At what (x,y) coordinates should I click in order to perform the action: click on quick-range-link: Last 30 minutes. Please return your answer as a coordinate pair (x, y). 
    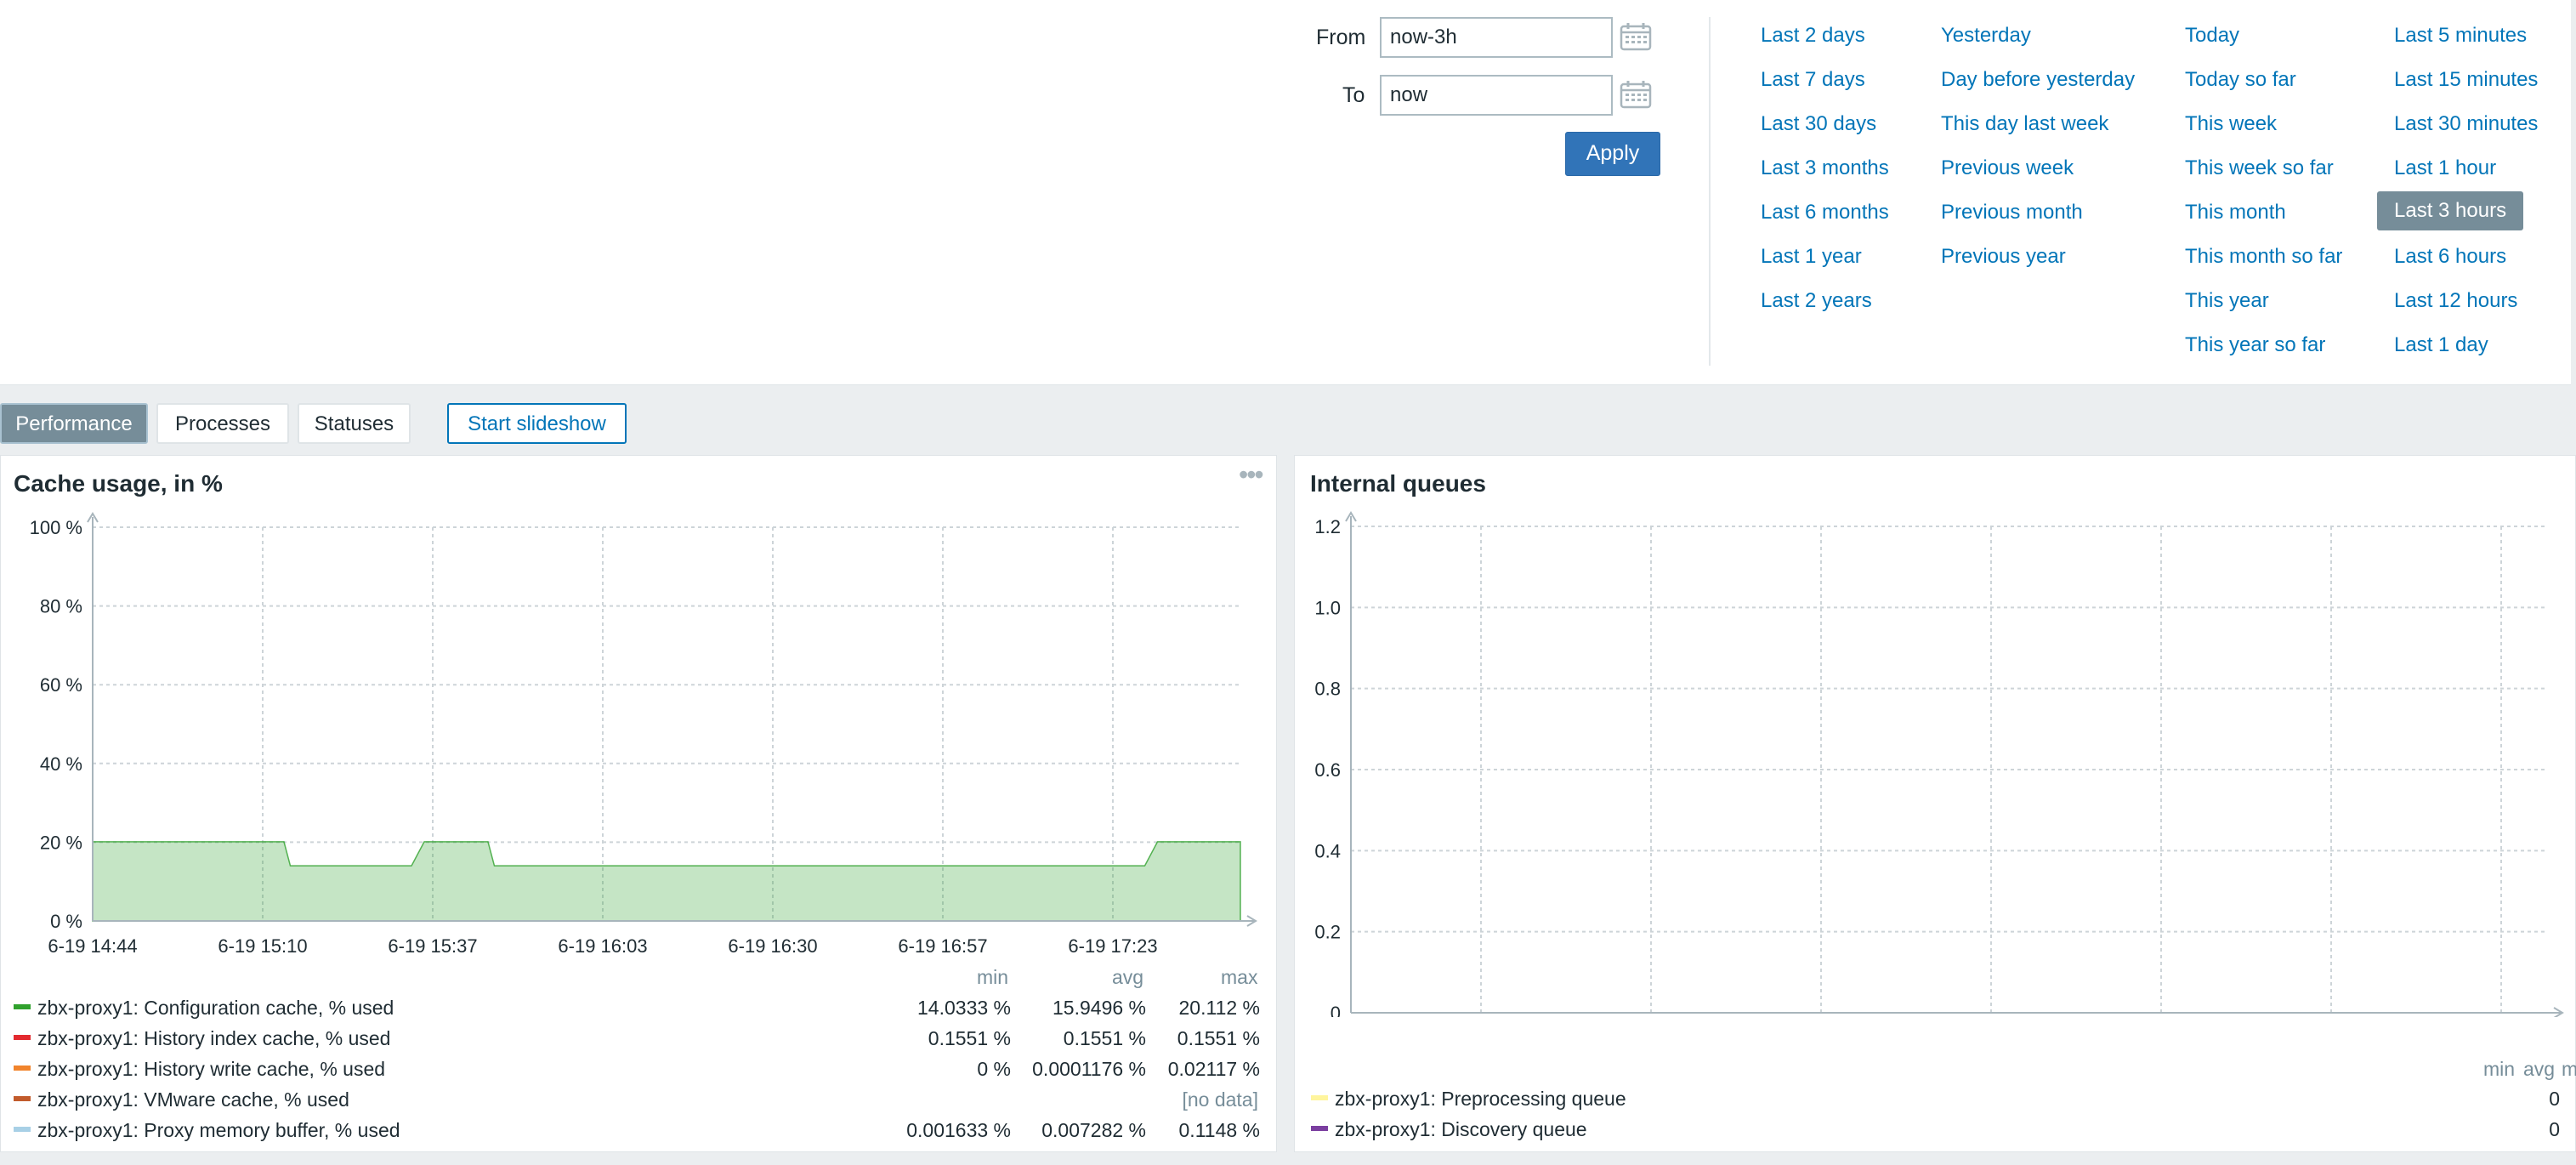
    Looking at the image, I should click on (2466, 124).